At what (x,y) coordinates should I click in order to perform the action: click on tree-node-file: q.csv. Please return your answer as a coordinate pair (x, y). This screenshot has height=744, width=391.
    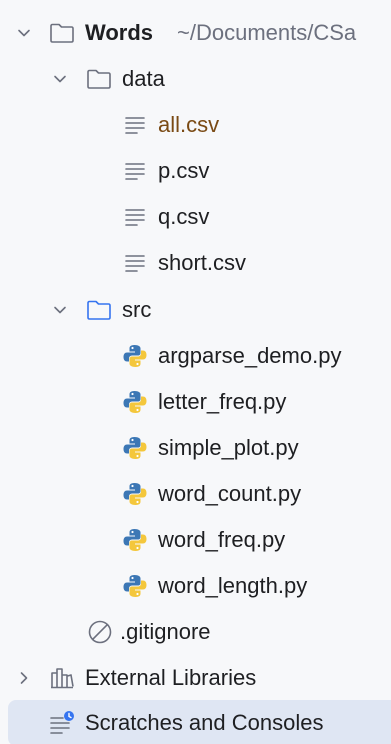
    Looking at the image, I should click on (195, 217).